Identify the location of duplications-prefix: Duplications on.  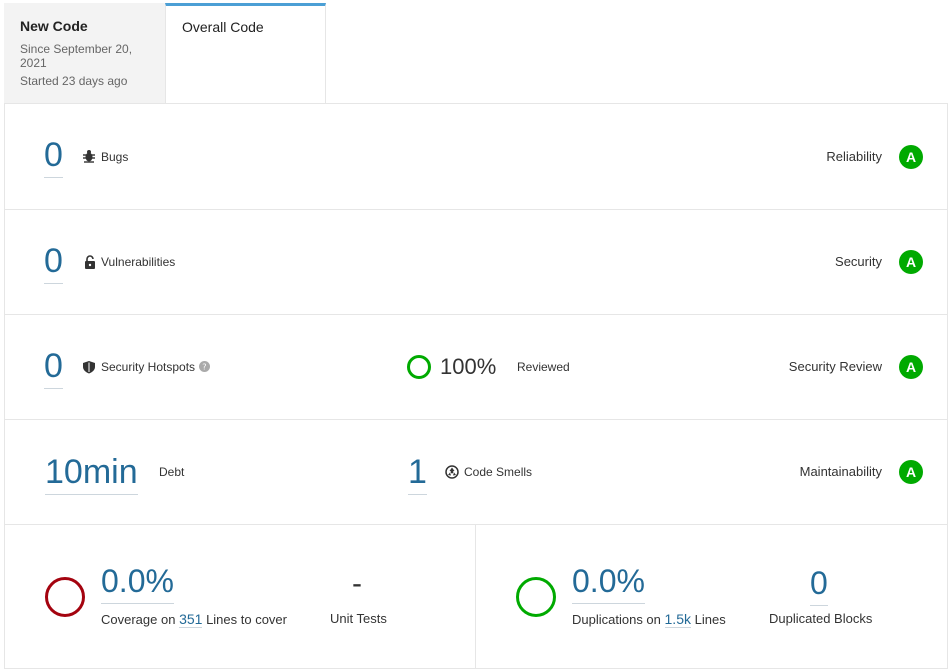
(616, 619).